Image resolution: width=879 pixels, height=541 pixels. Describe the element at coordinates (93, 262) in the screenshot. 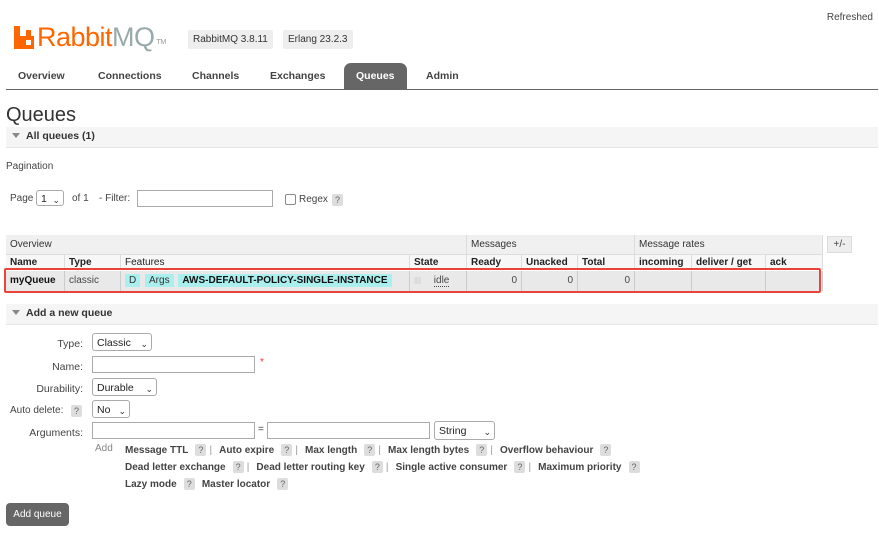

I see `col-type: Type` at that location.